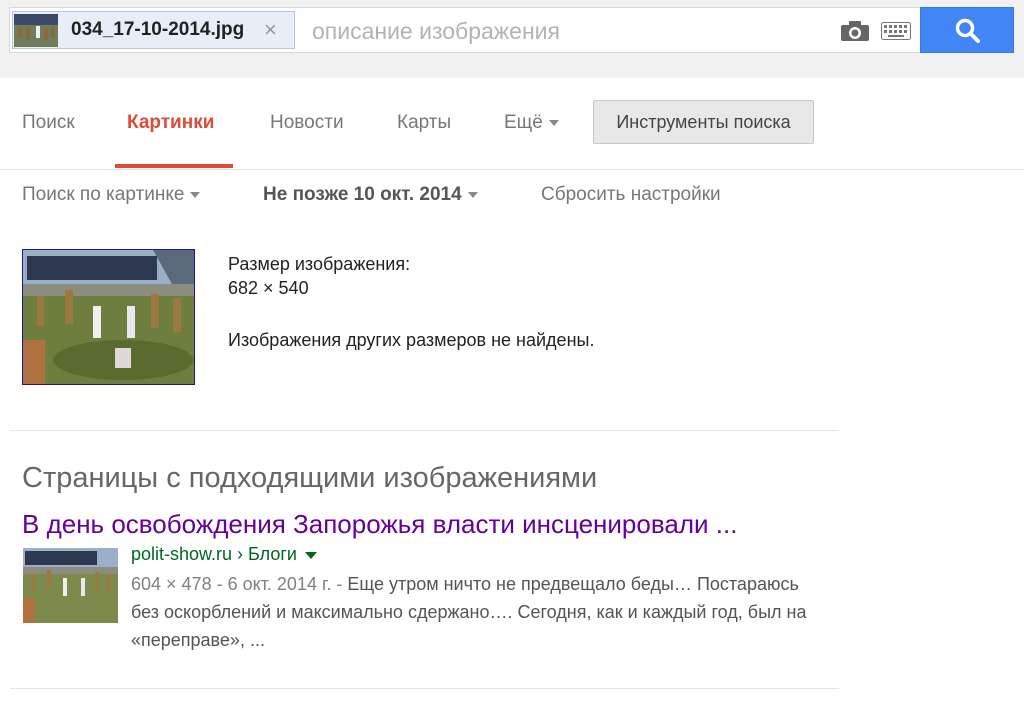 This screenshot has width=1024, height=705. I want to click on no-other-sizes-text: Изображения других размеров не найдены., so click(411, 340).